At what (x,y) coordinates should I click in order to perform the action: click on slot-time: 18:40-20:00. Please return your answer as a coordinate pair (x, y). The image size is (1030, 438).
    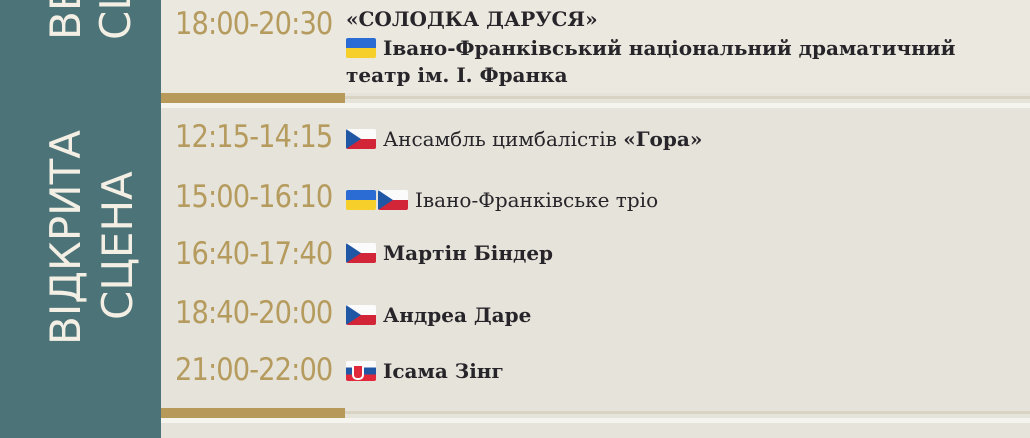
    Looking at the image, I should click on (254, 313).